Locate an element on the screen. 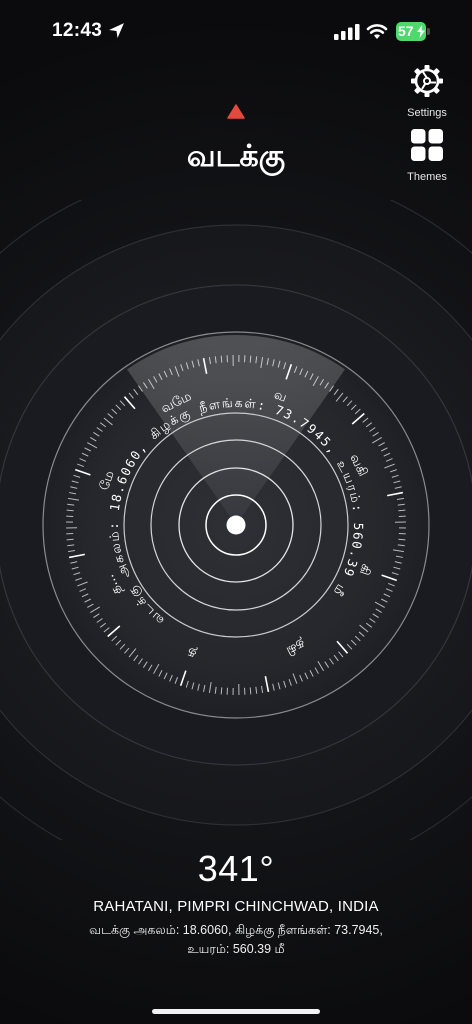 This screenshot has height=1024, width=472. status-time: 12:43 is located at coordinates (77, 30).